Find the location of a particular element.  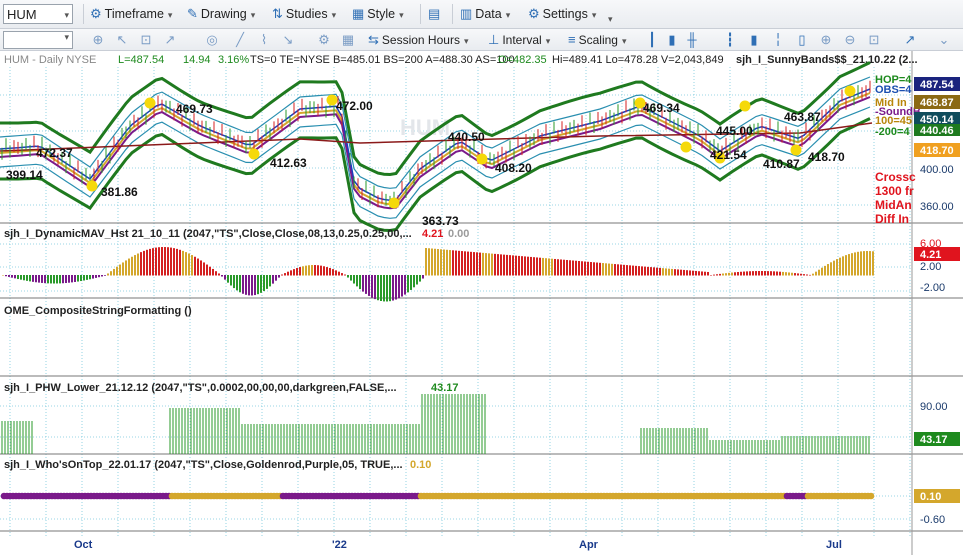

format-icon: ⚙ is located at coordinates (324, 40).